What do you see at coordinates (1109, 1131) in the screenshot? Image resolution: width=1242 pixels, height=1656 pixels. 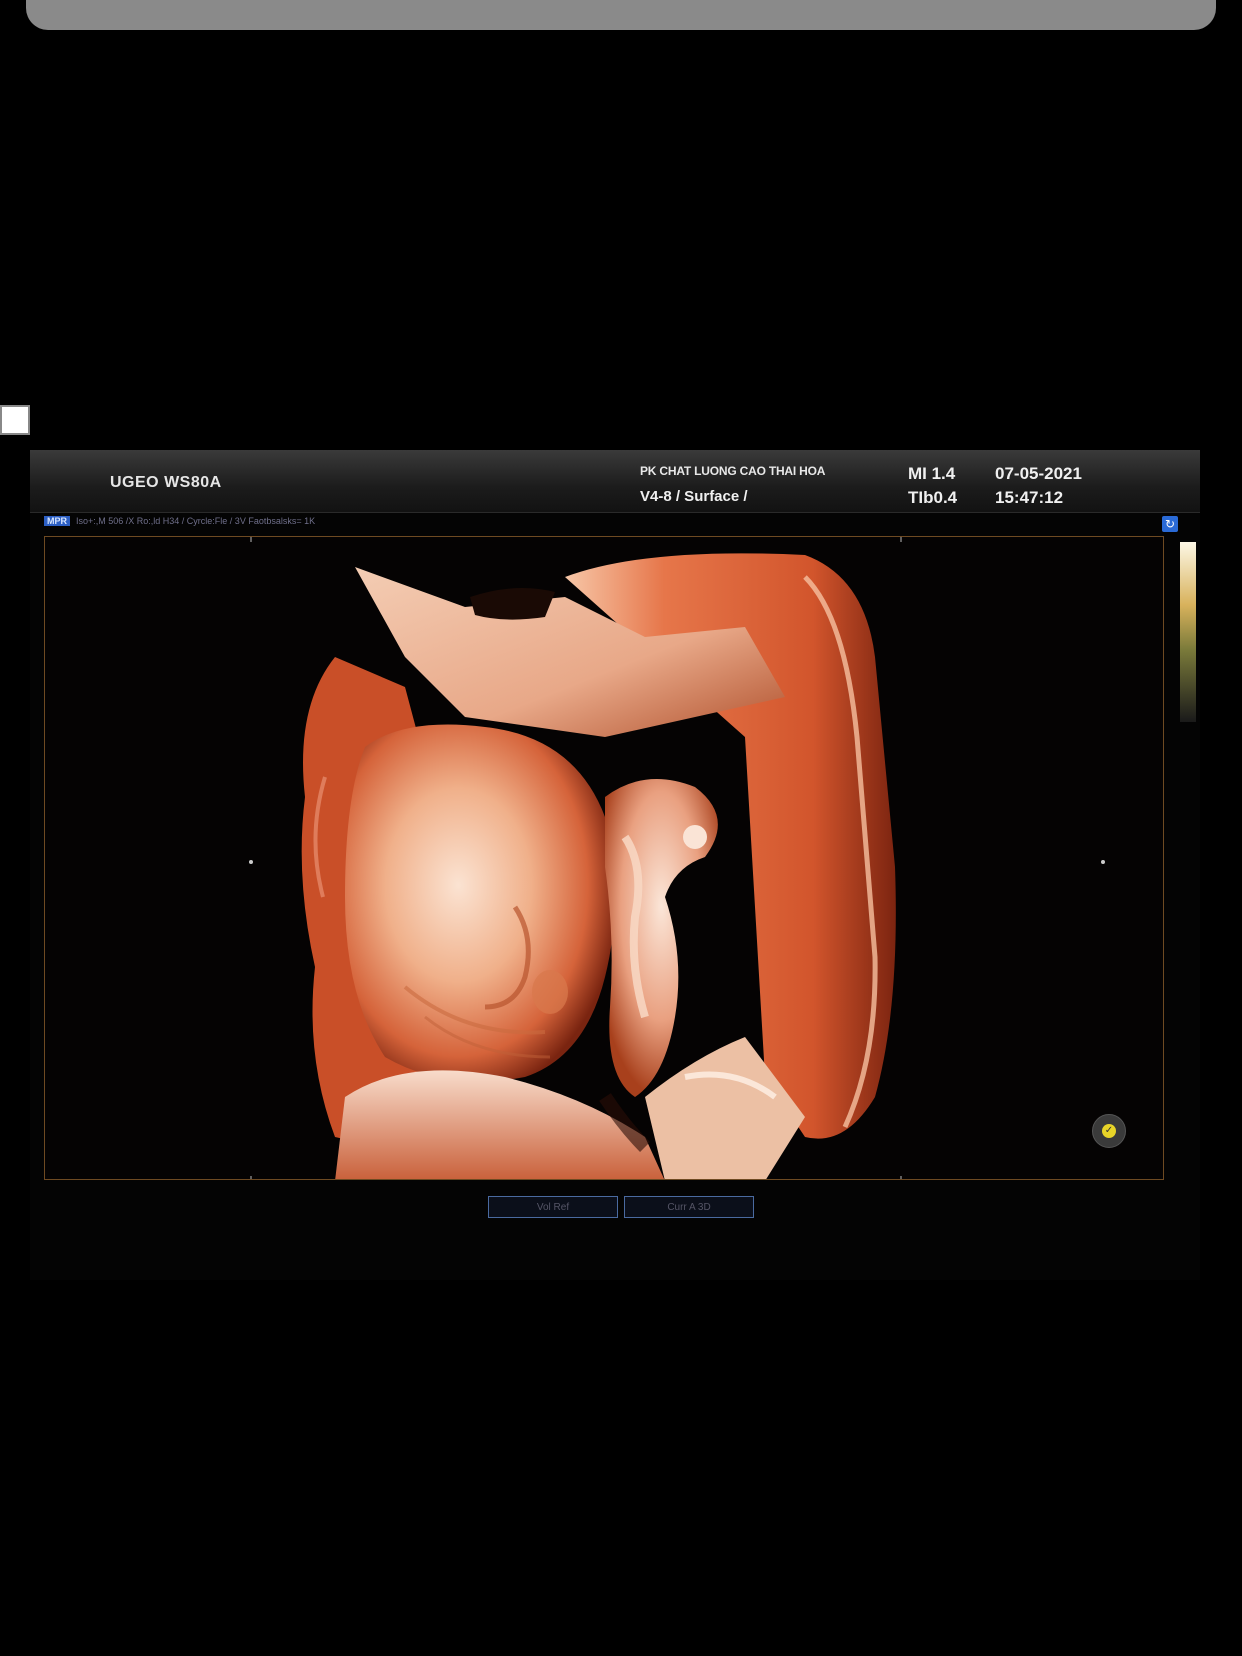 I see `check-icon: ✓` at bounding box center [1109, 1131].